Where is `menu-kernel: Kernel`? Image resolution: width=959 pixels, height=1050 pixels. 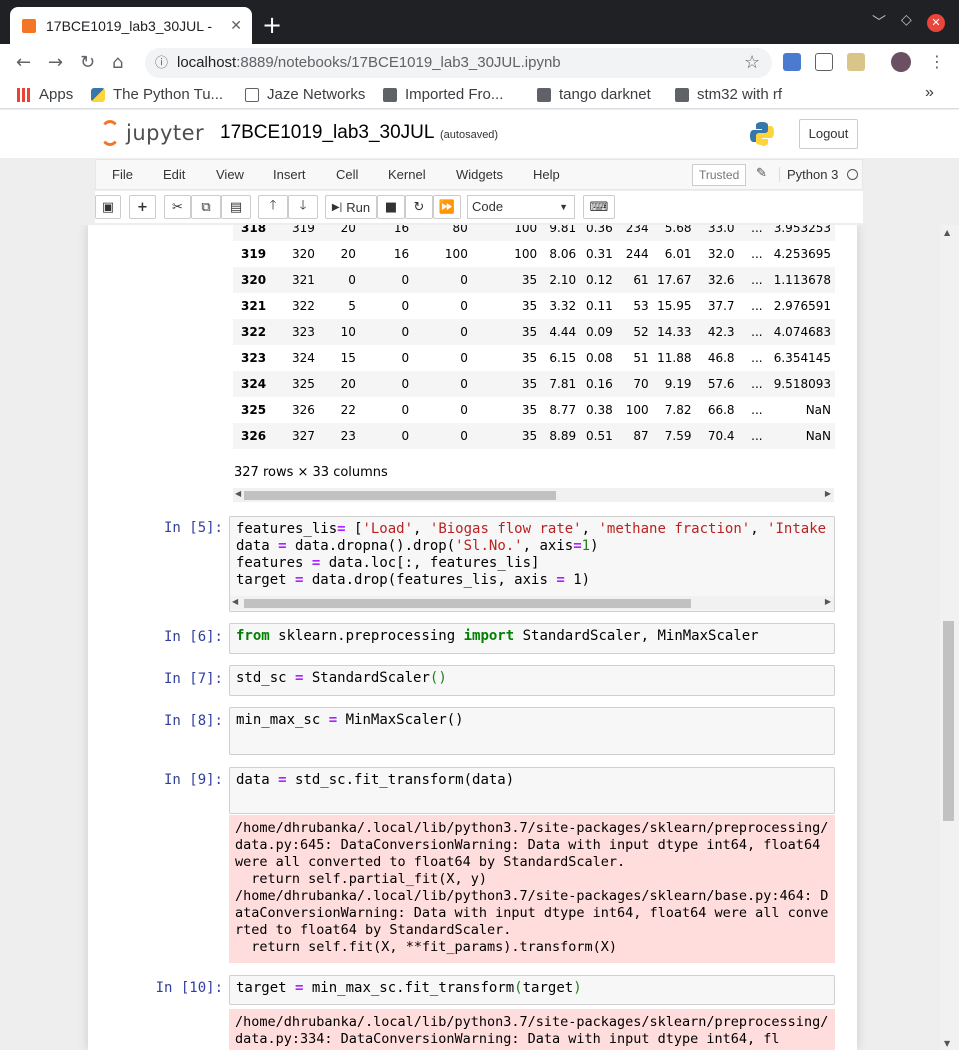
menu-kernel: Kernel is located at coordinates (407, 174).